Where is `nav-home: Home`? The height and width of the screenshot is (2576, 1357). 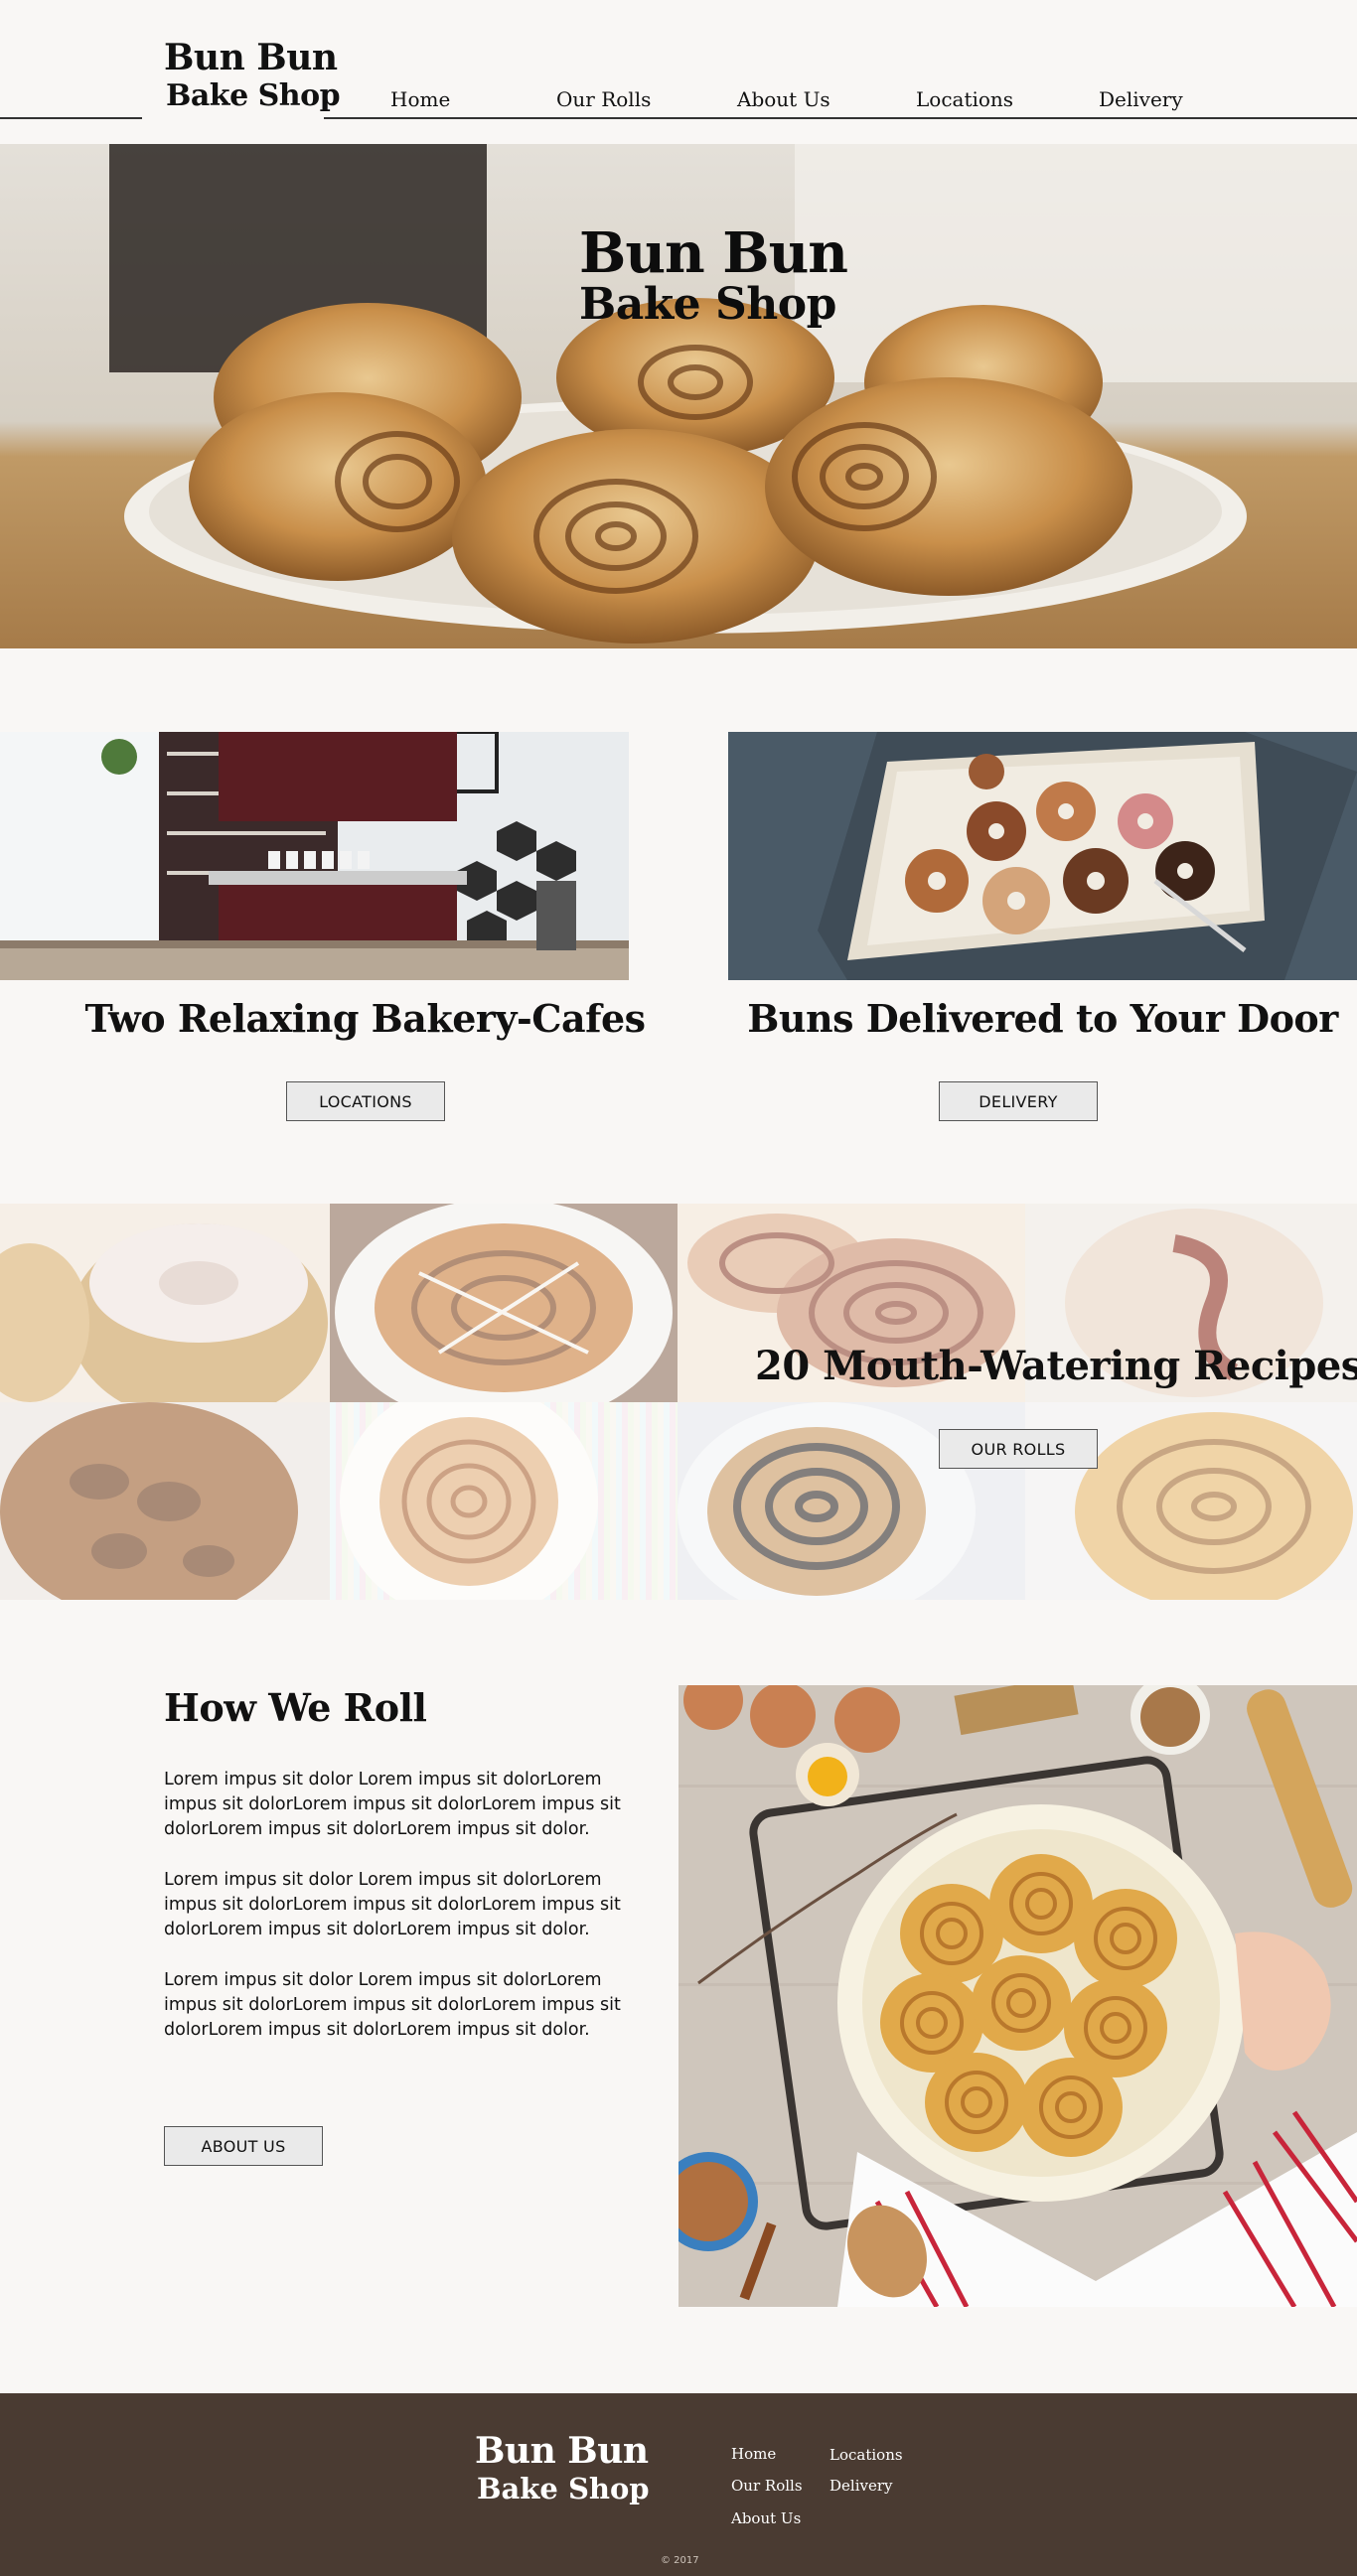
nav-home: Home is located at coordinates (420, 99).